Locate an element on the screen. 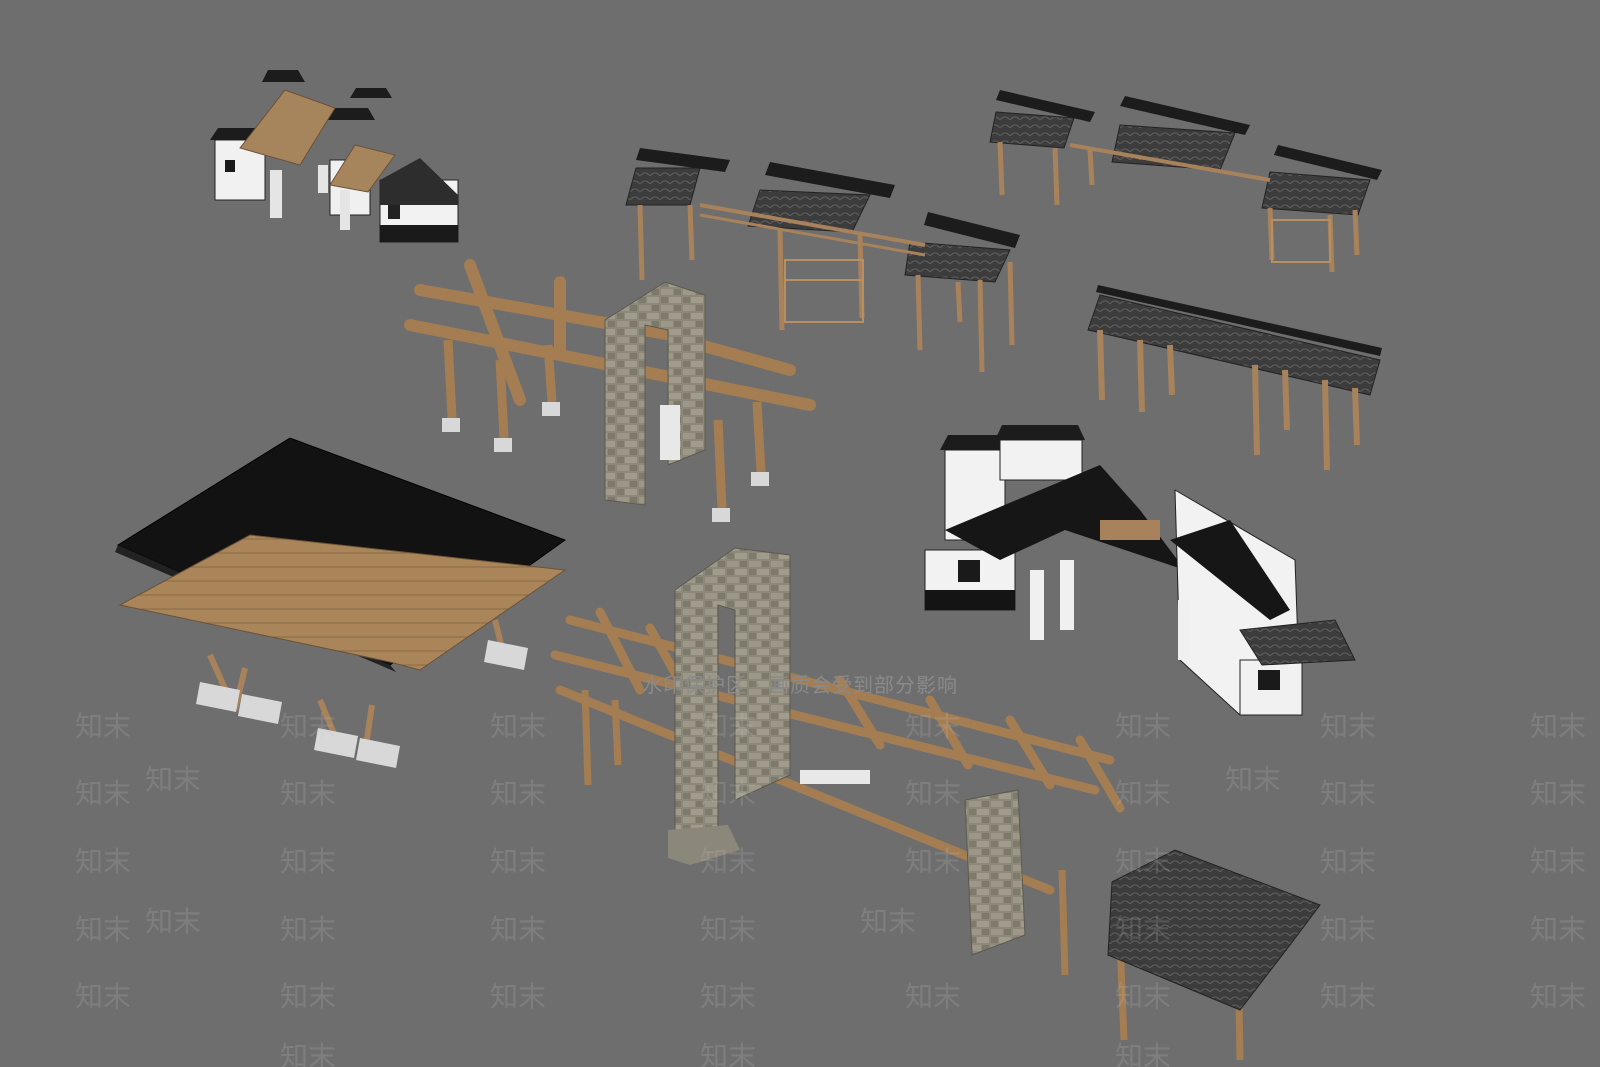 The height and width of the screenshot is (1067, 1600). log-pergola-stone-gate is located at coordinates (610, 390).